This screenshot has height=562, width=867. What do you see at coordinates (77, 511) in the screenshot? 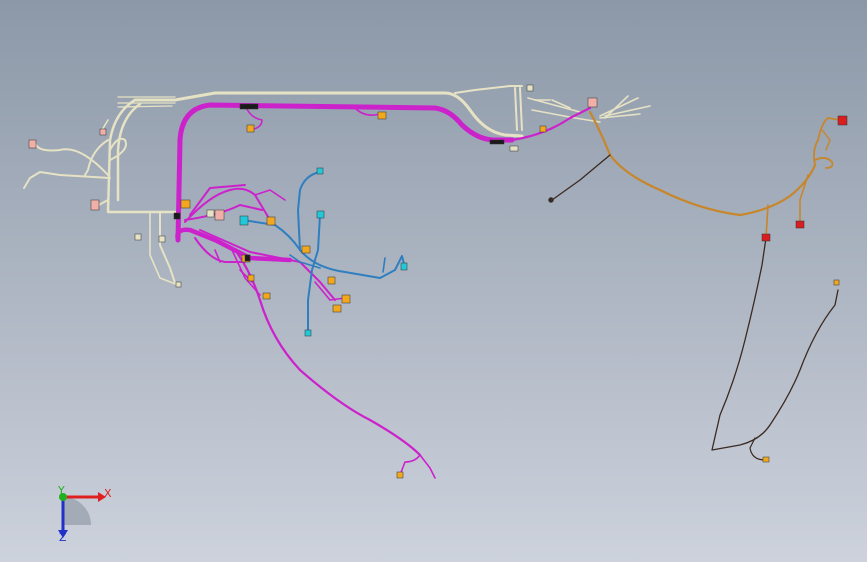
I see `triad-plane` at bounding box center [77, 511].